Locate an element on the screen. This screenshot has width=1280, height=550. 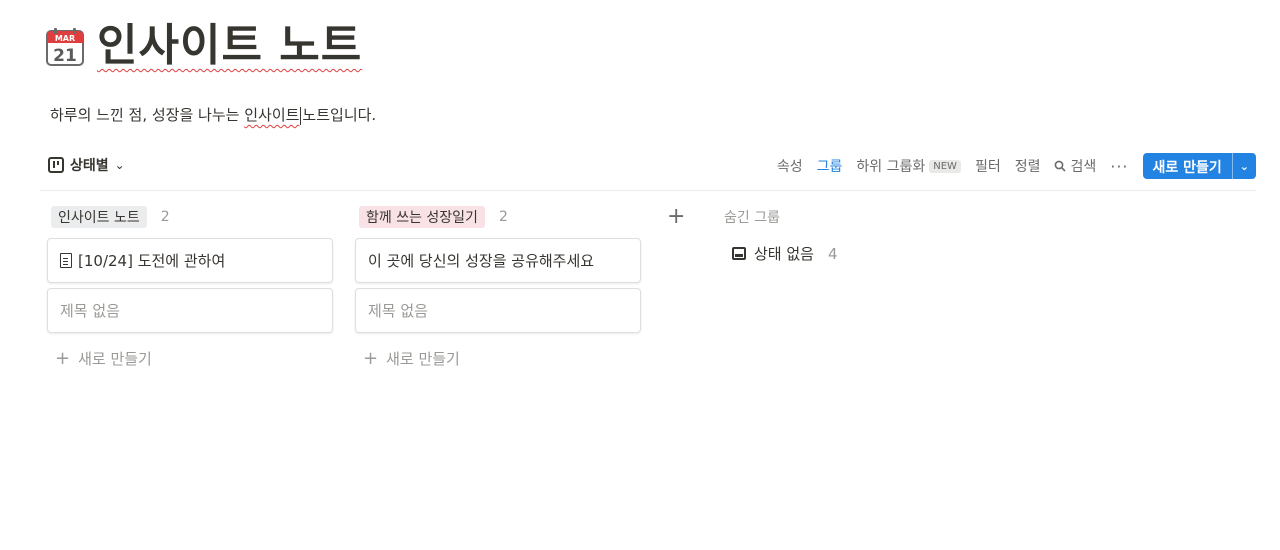
sort-button: 정렬 is located at coordinates (1028, 166).